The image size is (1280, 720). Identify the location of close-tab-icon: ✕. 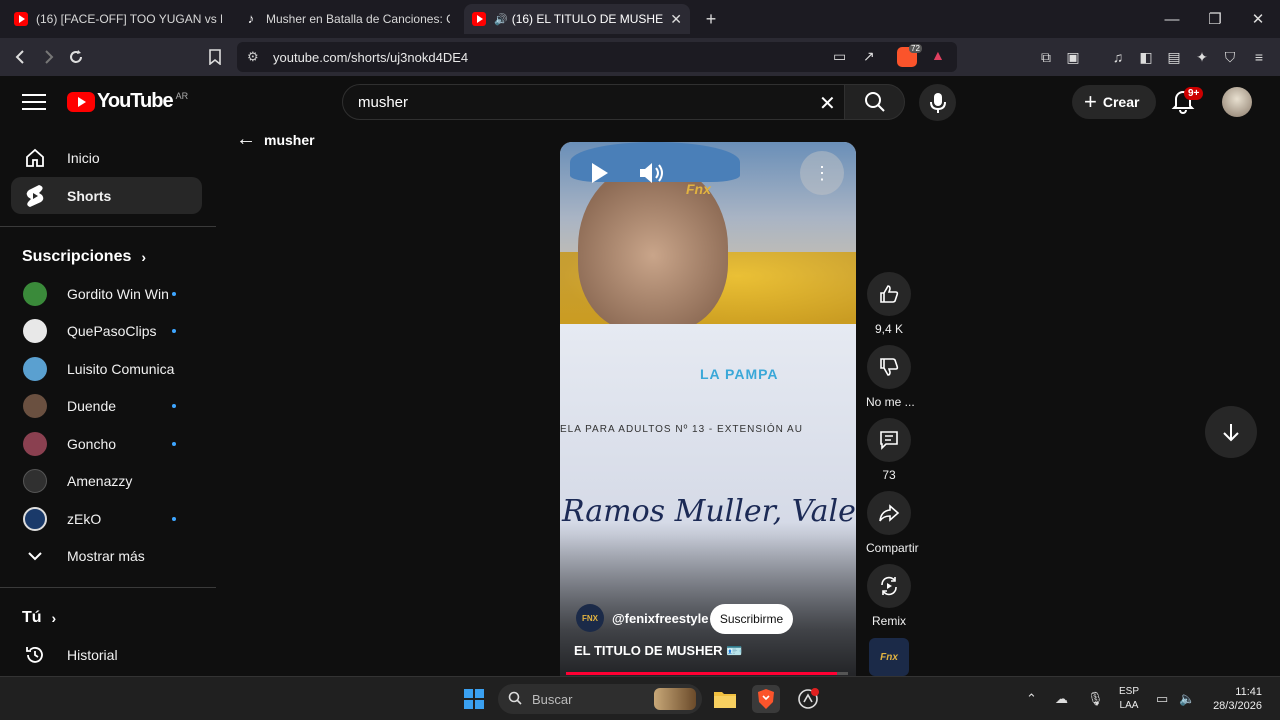
(673, 19).